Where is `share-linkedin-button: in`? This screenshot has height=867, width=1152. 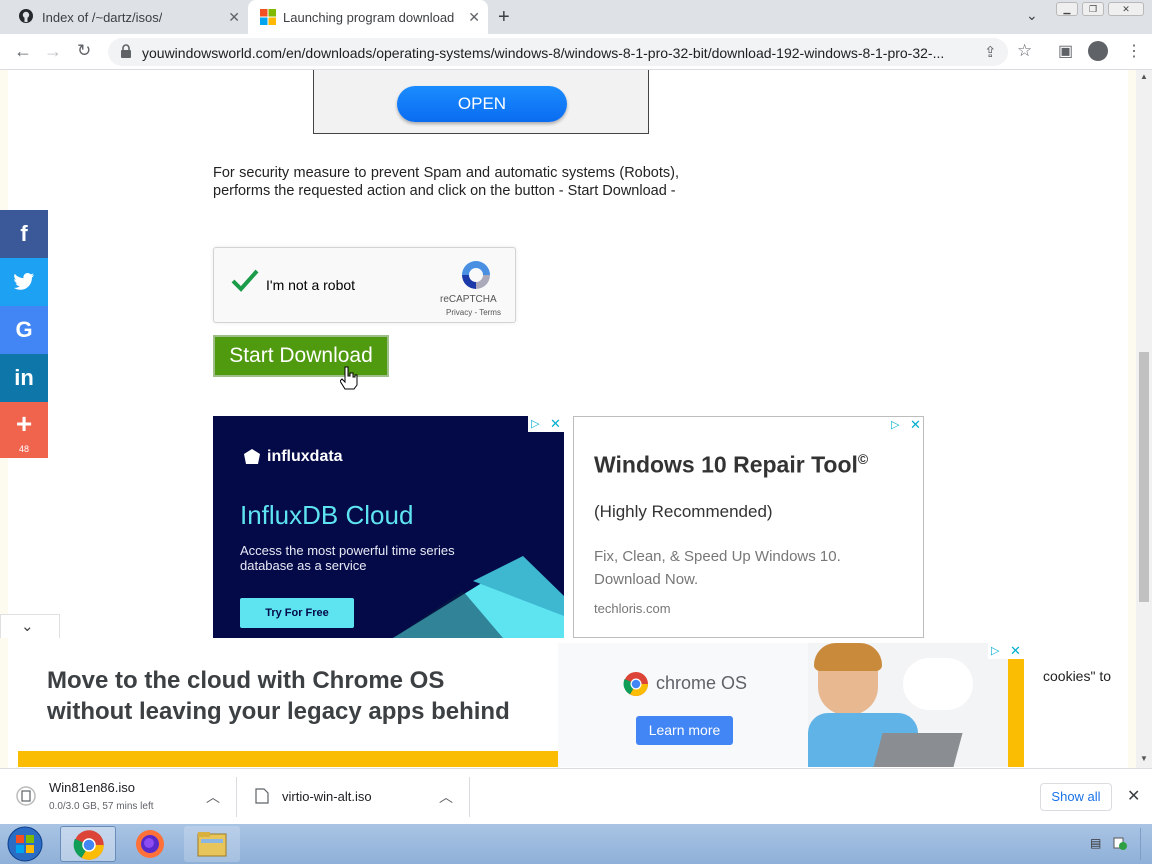
share-linkedin-button: in is located at coordinates (24, 378).